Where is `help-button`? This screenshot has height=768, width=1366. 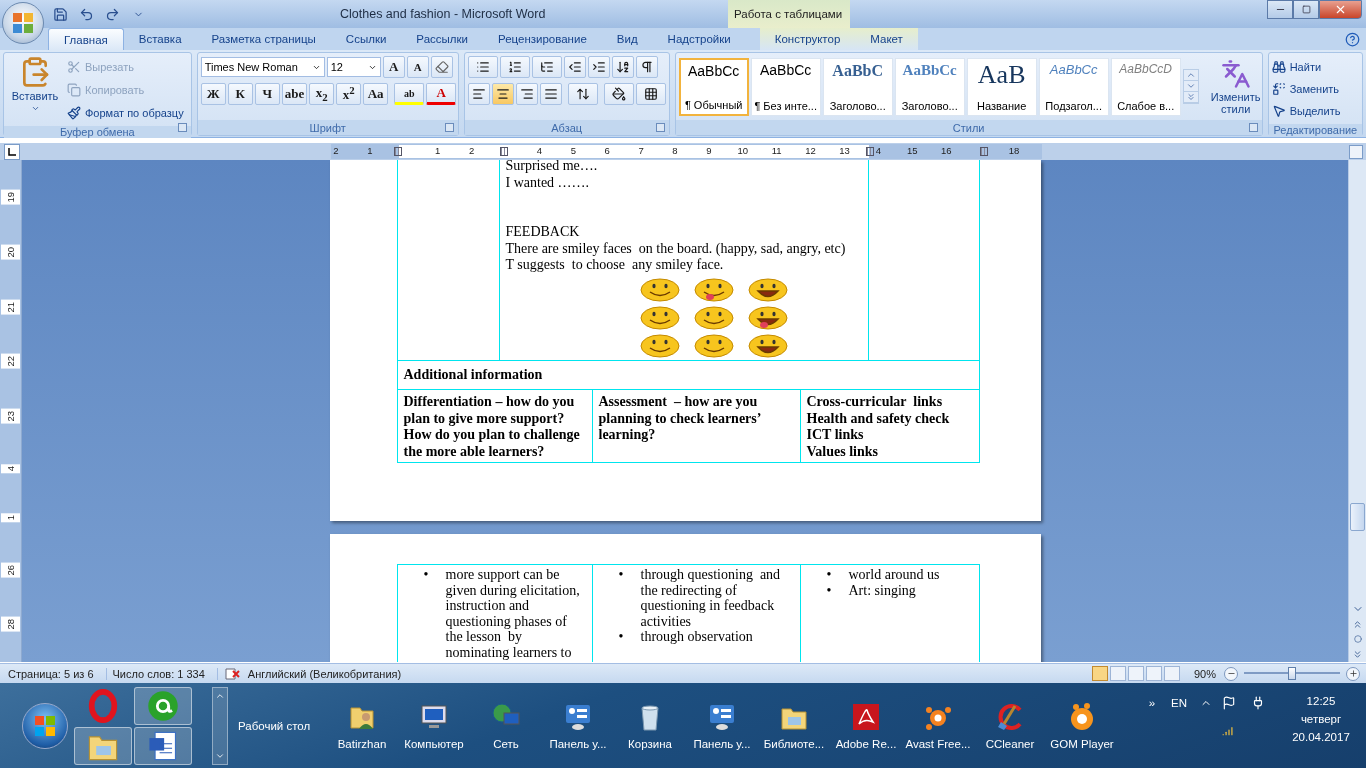
help-button is located at coordinates (1352, 39).